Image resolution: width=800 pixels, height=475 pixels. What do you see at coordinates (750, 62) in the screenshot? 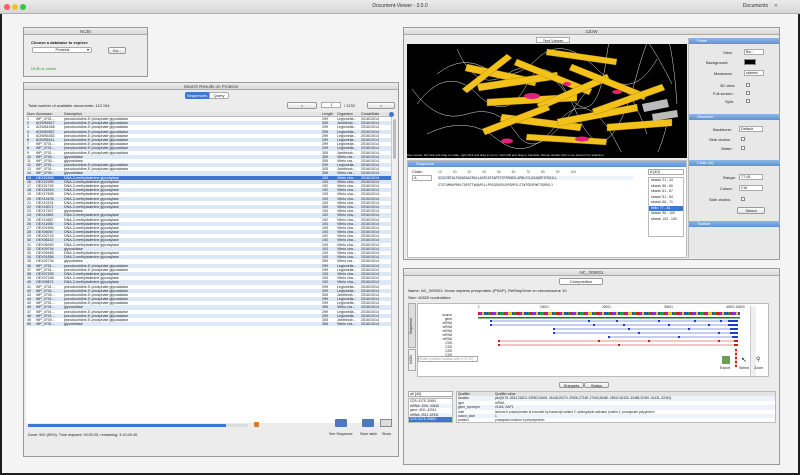
I see `background-color-swatch` at bounding box center [750, 62].